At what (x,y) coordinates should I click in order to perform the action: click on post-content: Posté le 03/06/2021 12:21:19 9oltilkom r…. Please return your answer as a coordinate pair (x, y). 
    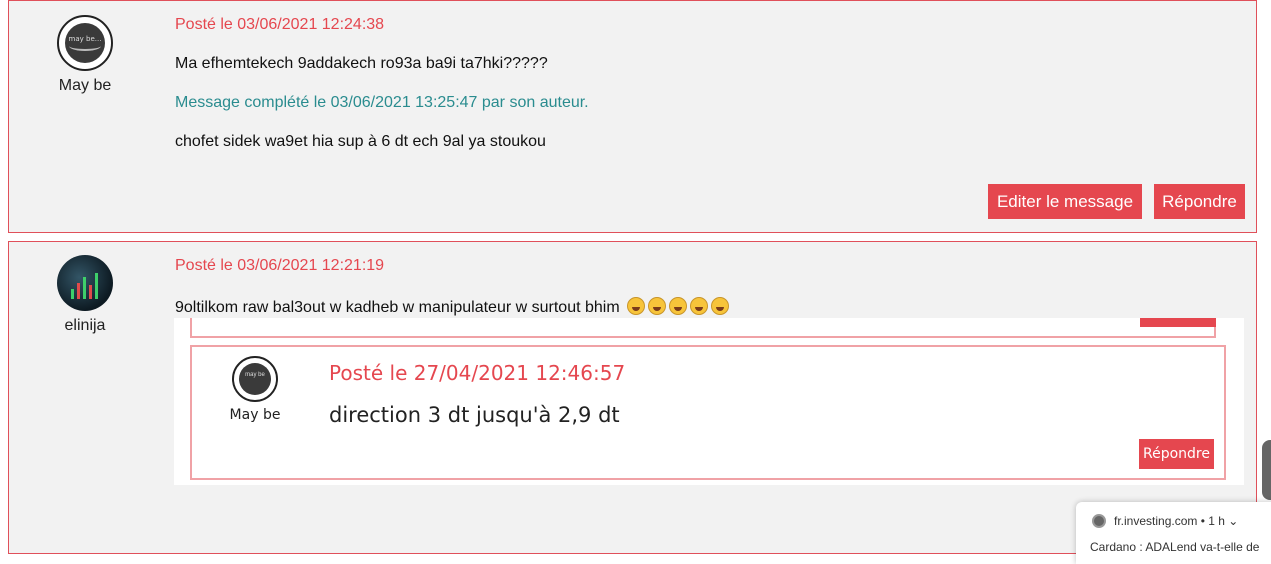
    Looking at the image, I should click on (710, 287).